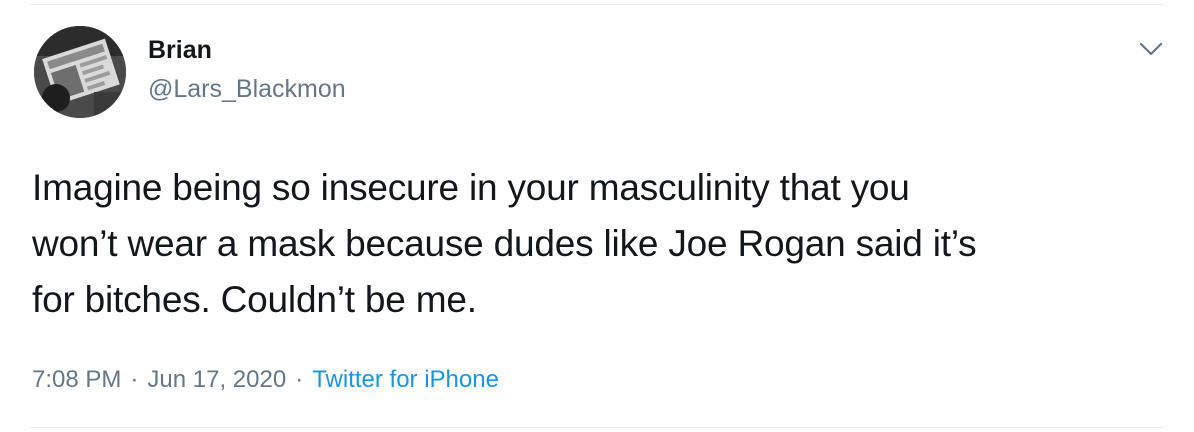 Image resolution: width=1194 pixels, height=432 pixels. What do you see at coordinates (76, 379) in the screenshot?
I see `tweet-time: 7:08 PM` at bounding box center [76, 379].